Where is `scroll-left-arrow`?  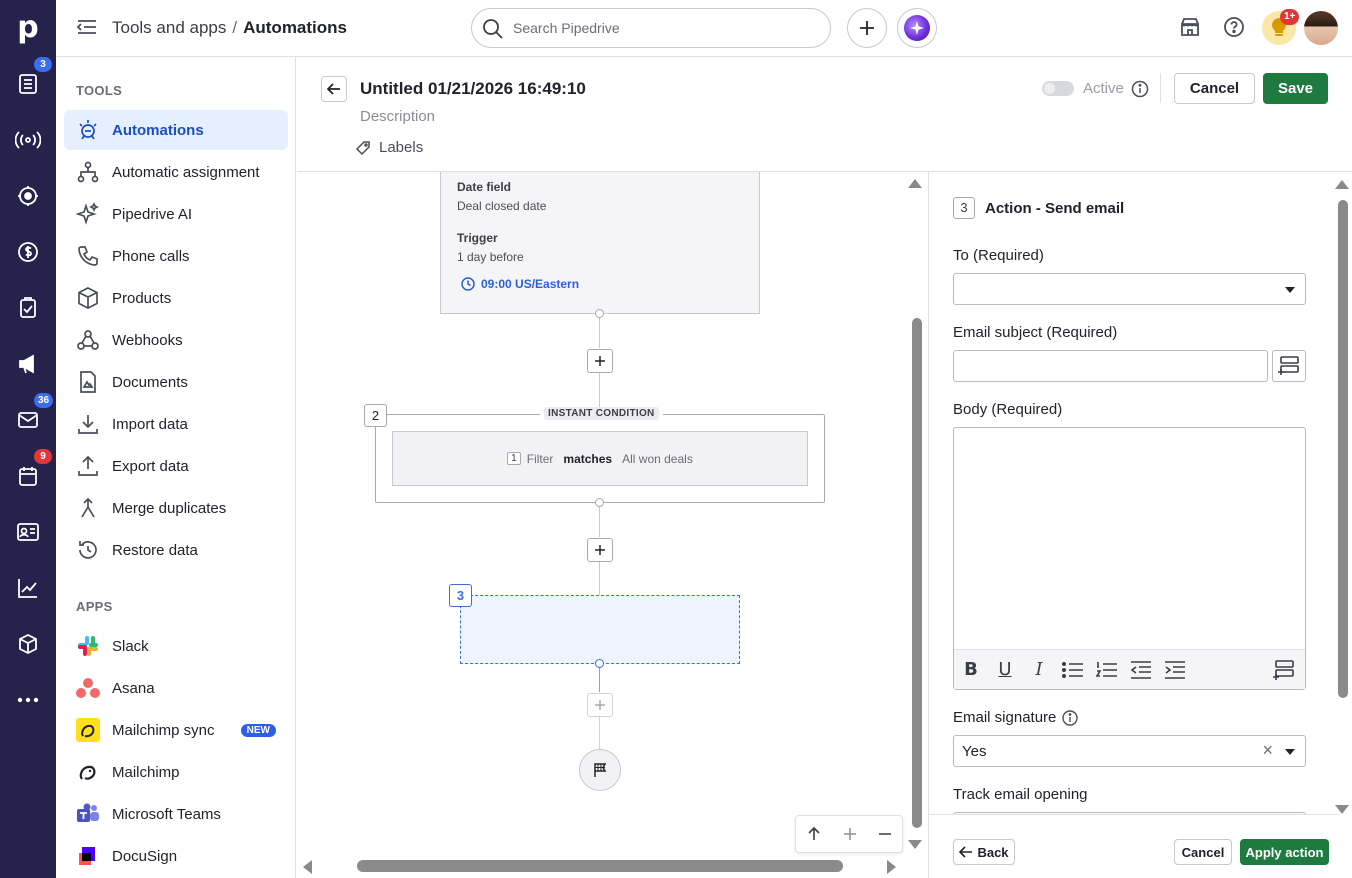 scroll-left-arrow is located at coordinates (307, 867).